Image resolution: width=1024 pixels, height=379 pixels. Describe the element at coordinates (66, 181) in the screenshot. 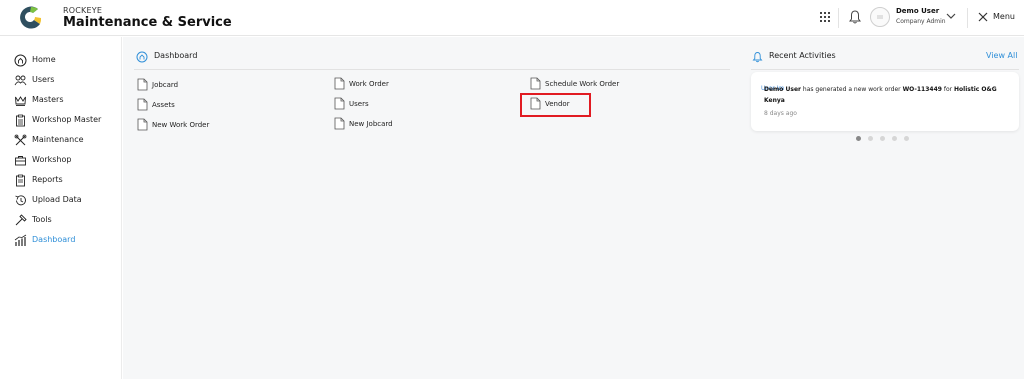

I see `sidebar-item-reports: Reports` at that location.